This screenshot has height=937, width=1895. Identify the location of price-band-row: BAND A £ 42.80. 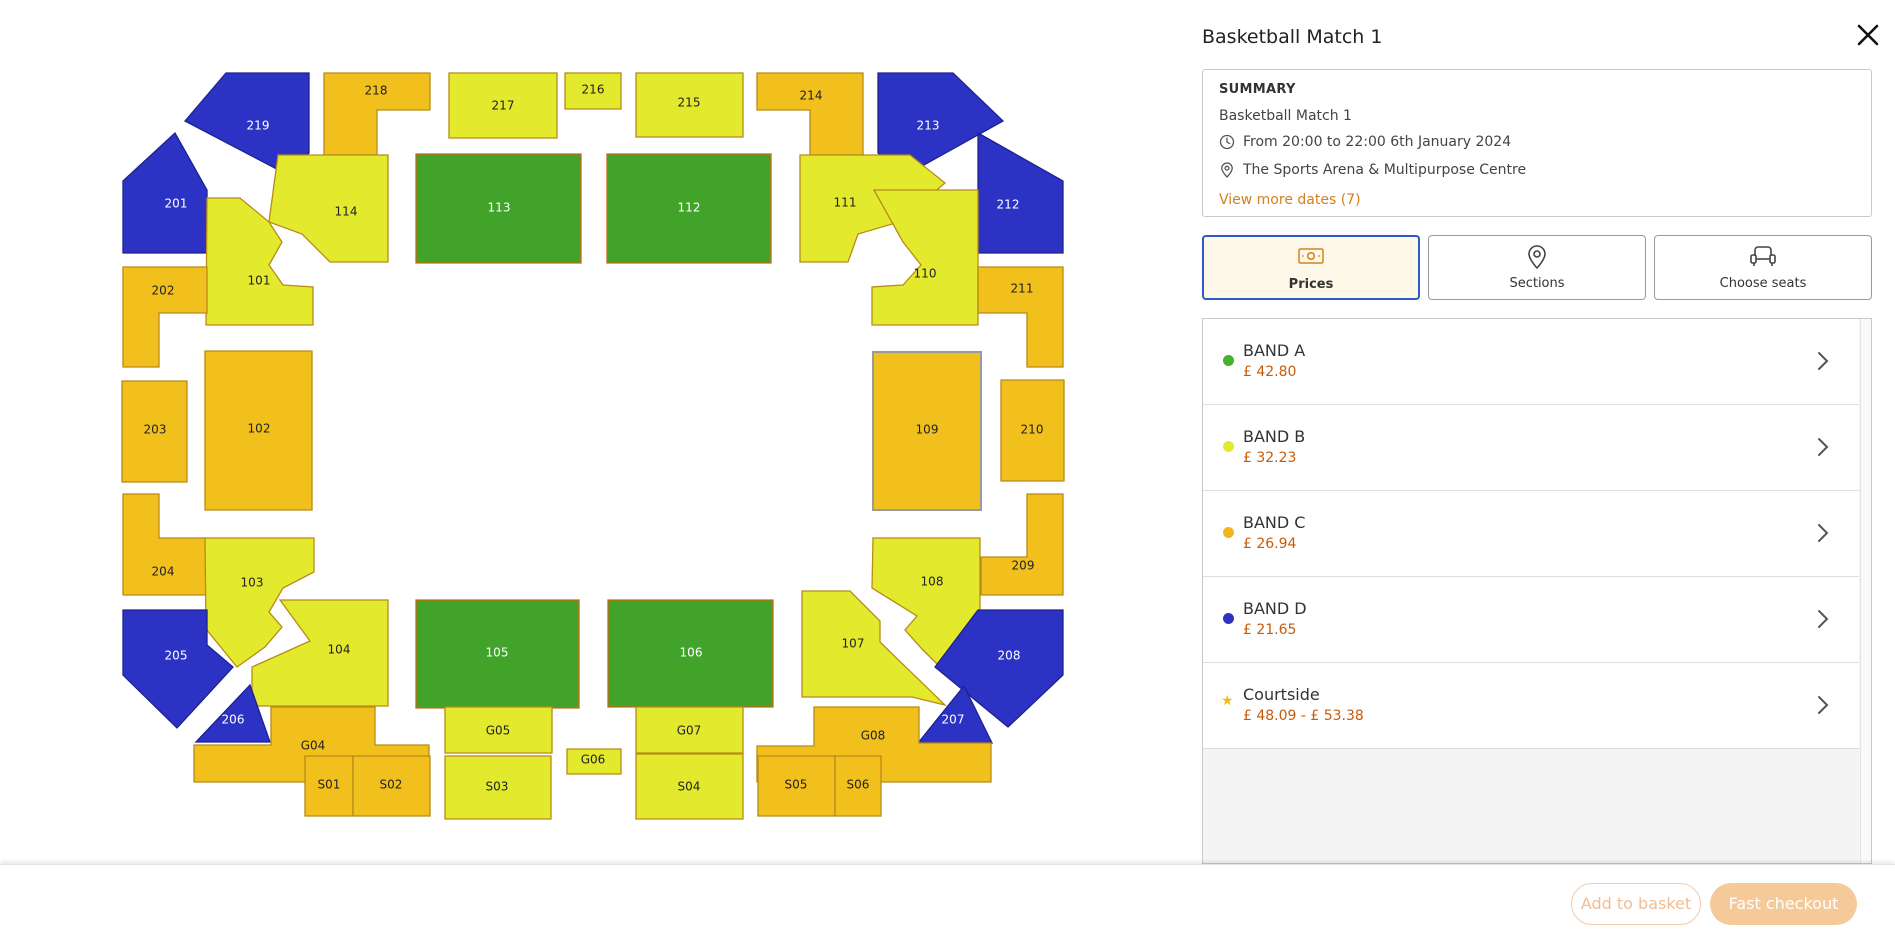
(1531, 362).